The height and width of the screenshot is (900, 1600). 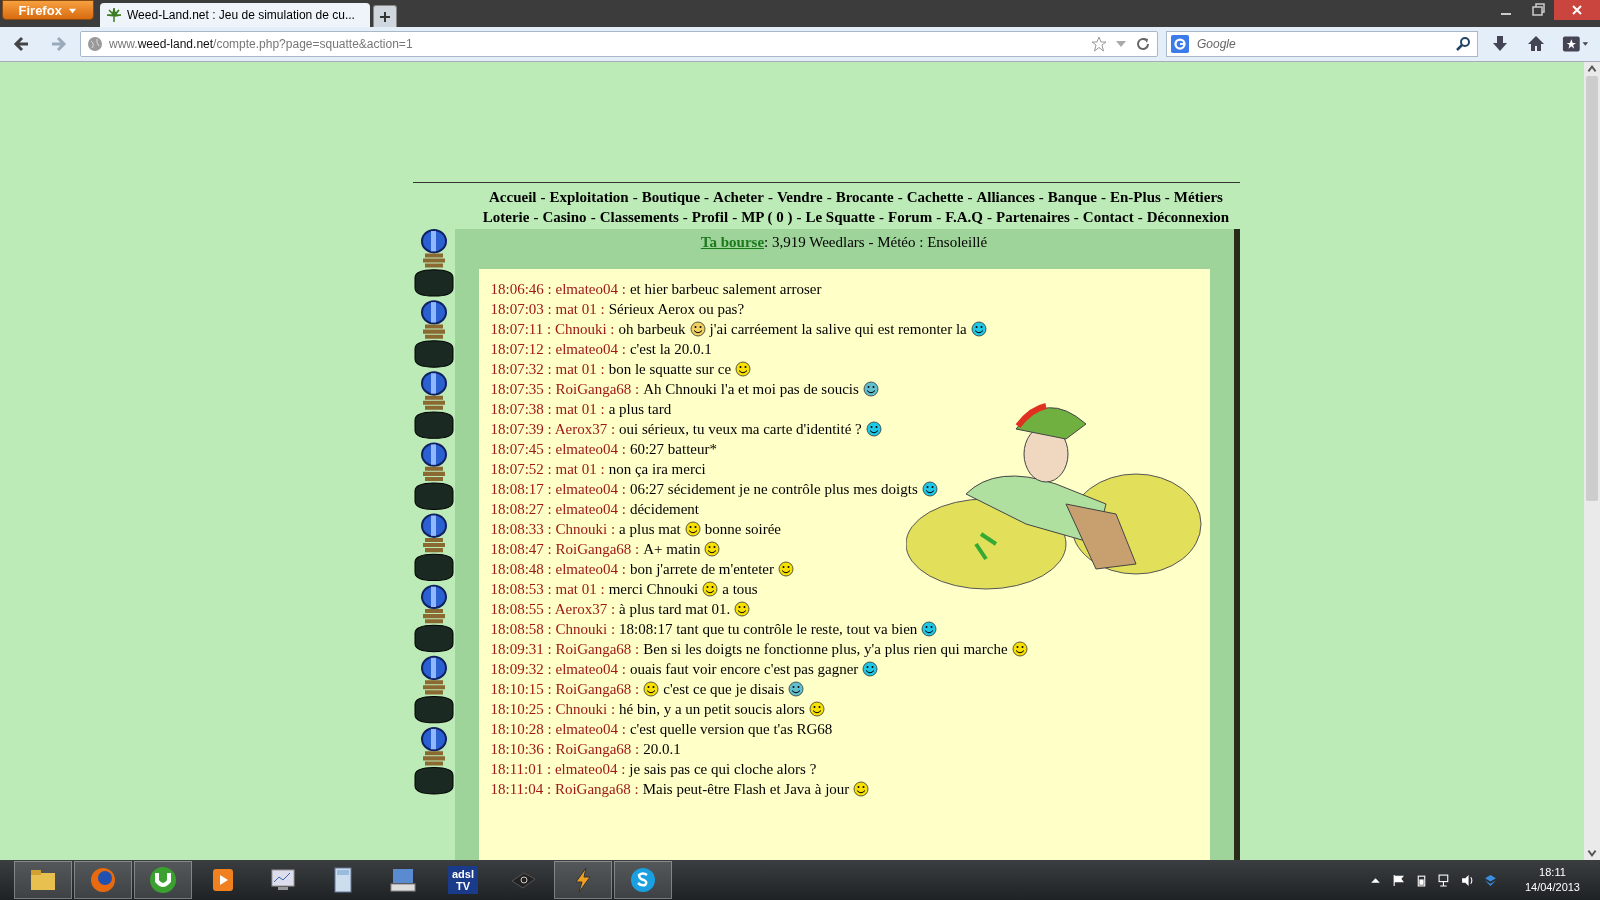 I want to click on search-icon, so click(x=1463, y=44).